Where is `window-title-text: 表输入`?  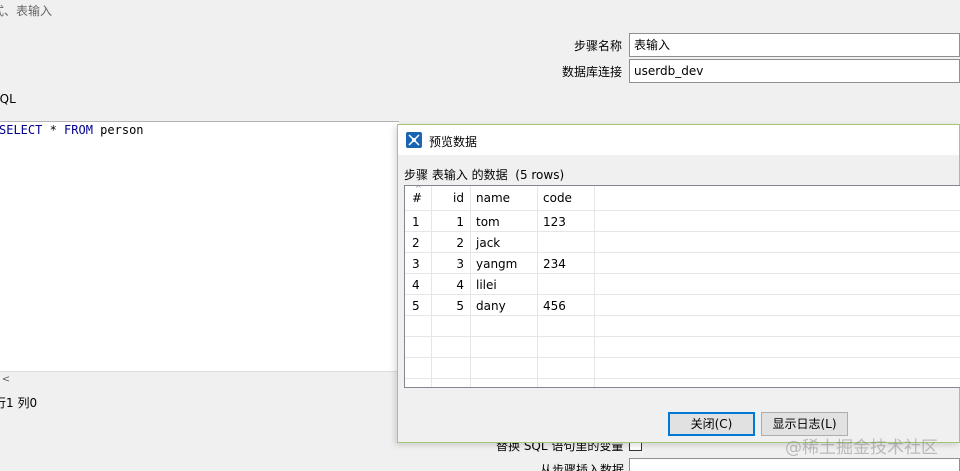 window-title-text: 表输入 is located at coordinates (34, 11).